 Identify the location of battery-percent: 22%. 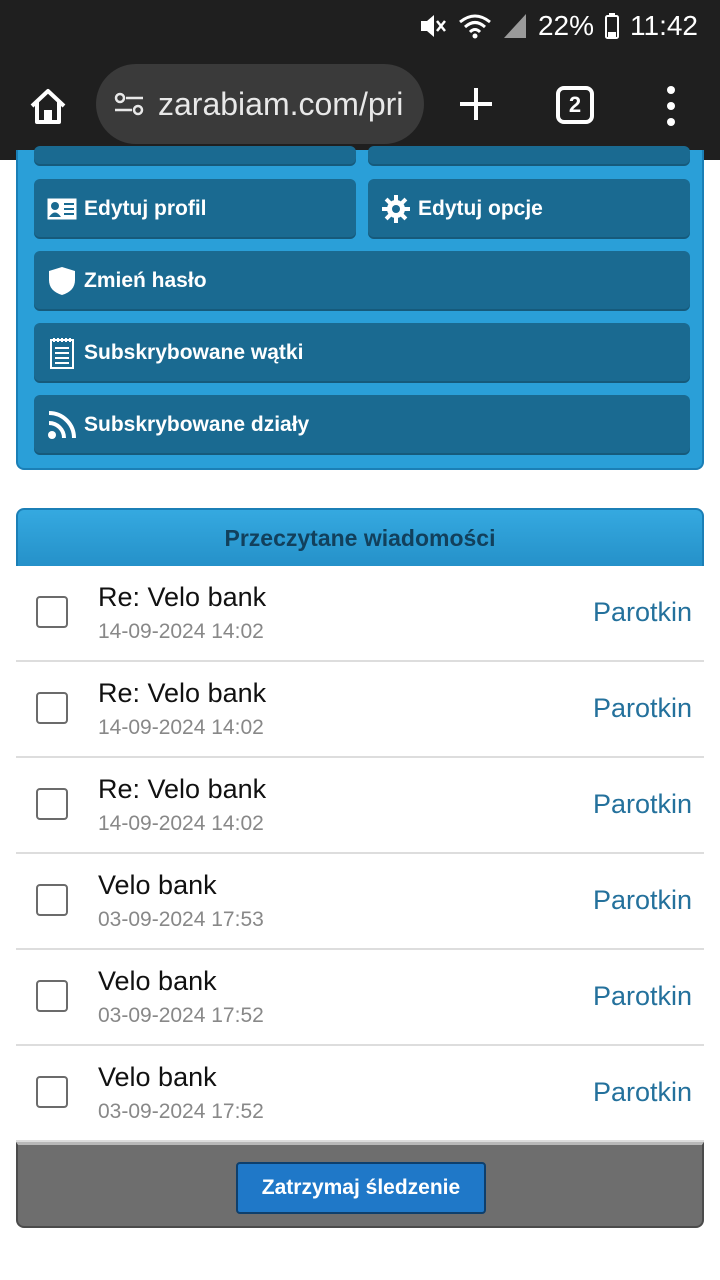
(565, 25).